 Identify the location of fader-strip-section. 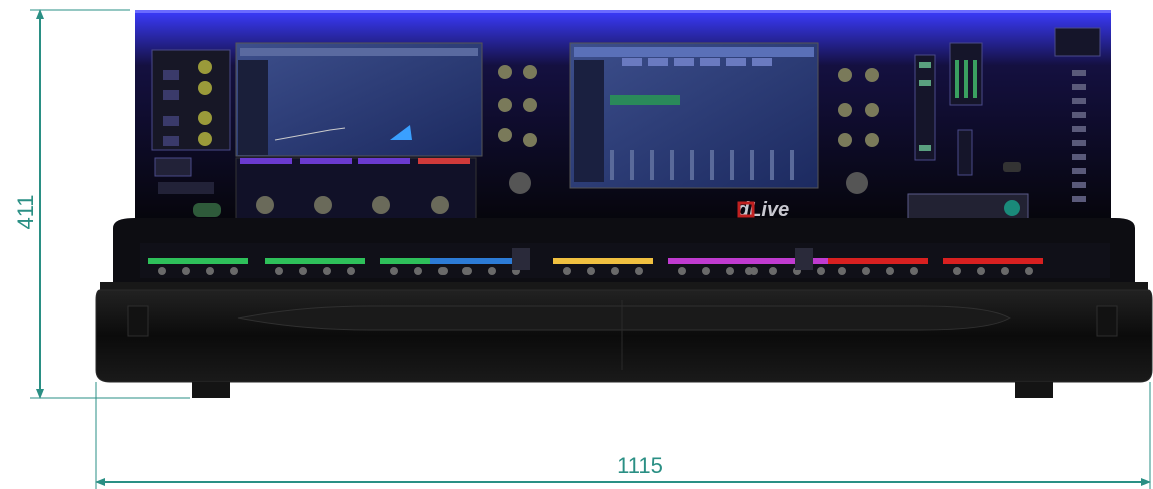
(624, 253).